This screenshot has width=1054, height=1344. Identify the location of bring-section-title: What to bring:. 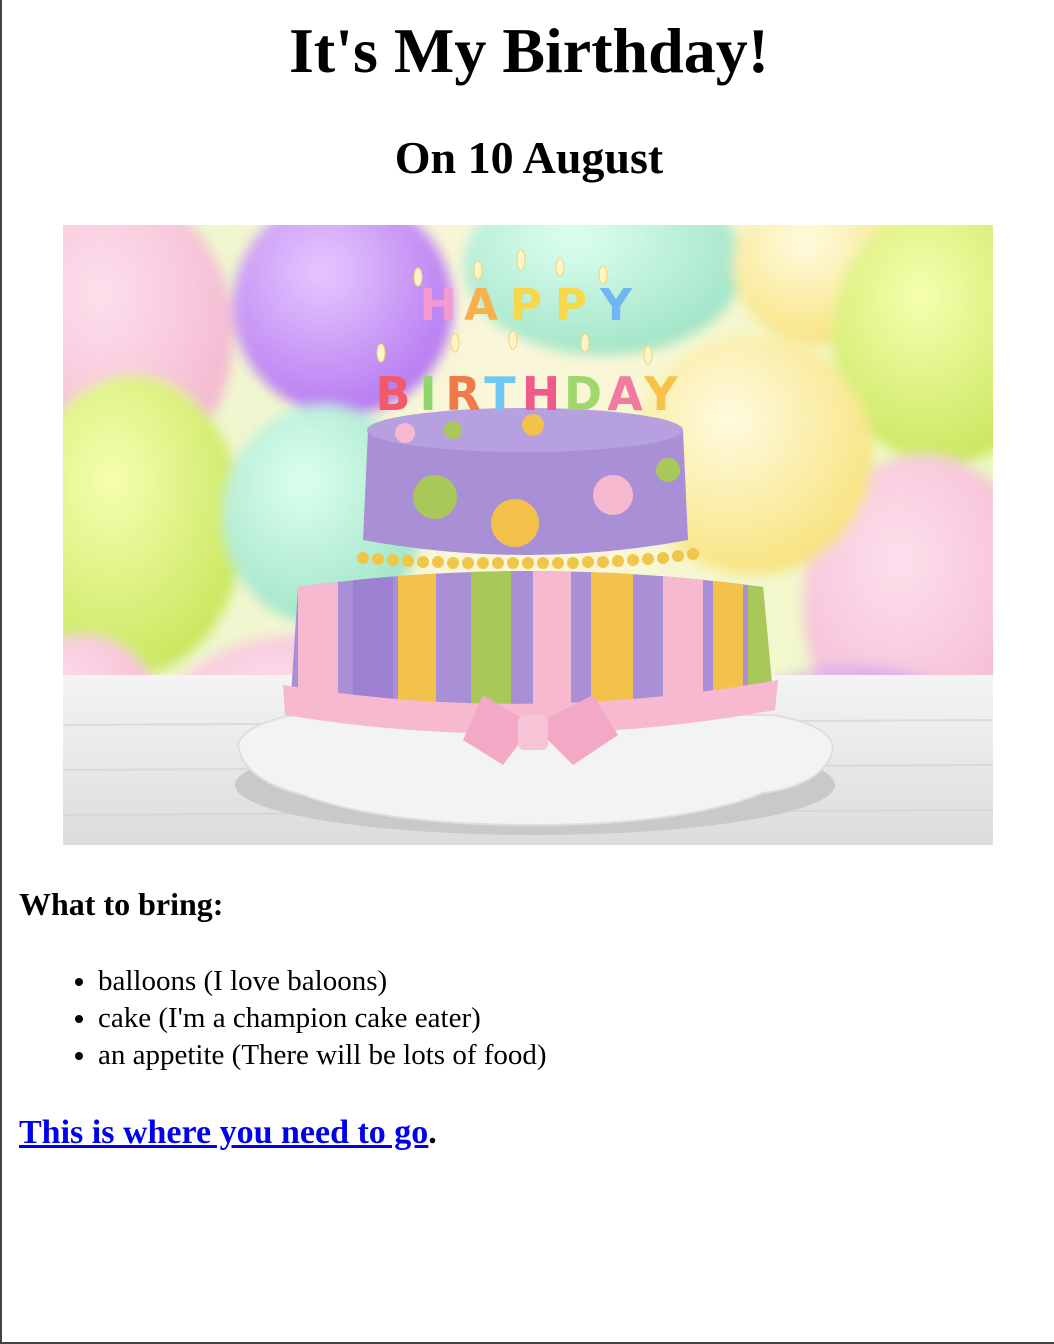
(121, 904).